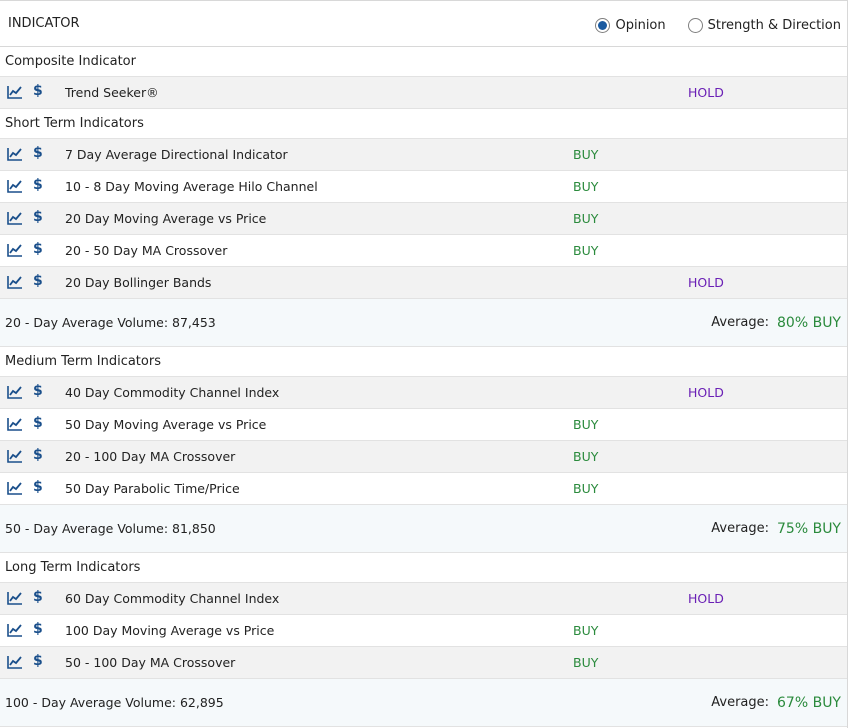 This screenshot has height=728, width=849. I want to click on section-title-composite: Composite Indicator, so click(423, 62).